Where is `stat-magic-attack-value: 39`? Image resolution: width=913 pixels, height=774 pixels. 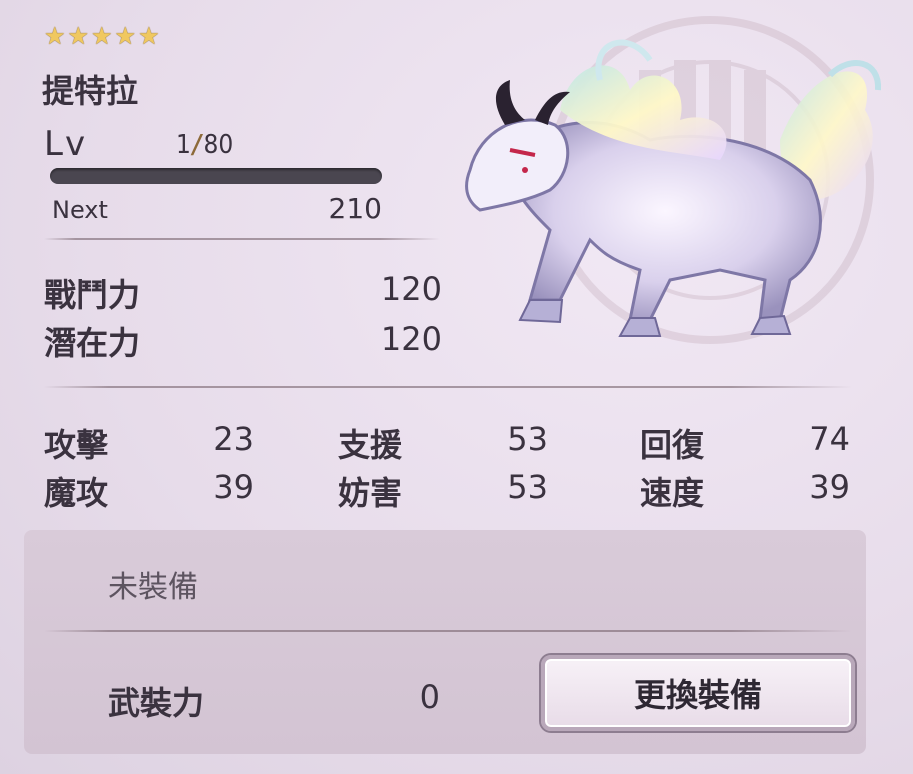
stat-magic-attack-value: 39 is located at coordinates (233, 487).